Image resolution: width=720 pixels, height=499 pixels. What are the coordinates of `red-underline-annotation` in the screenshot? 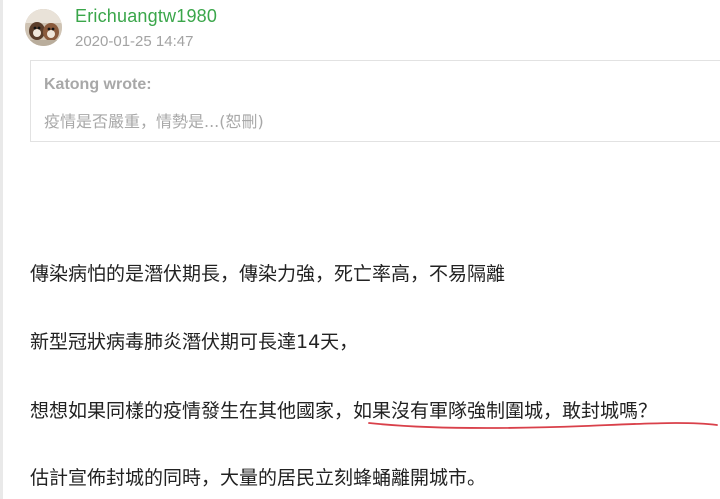 It's located at (543, 425).